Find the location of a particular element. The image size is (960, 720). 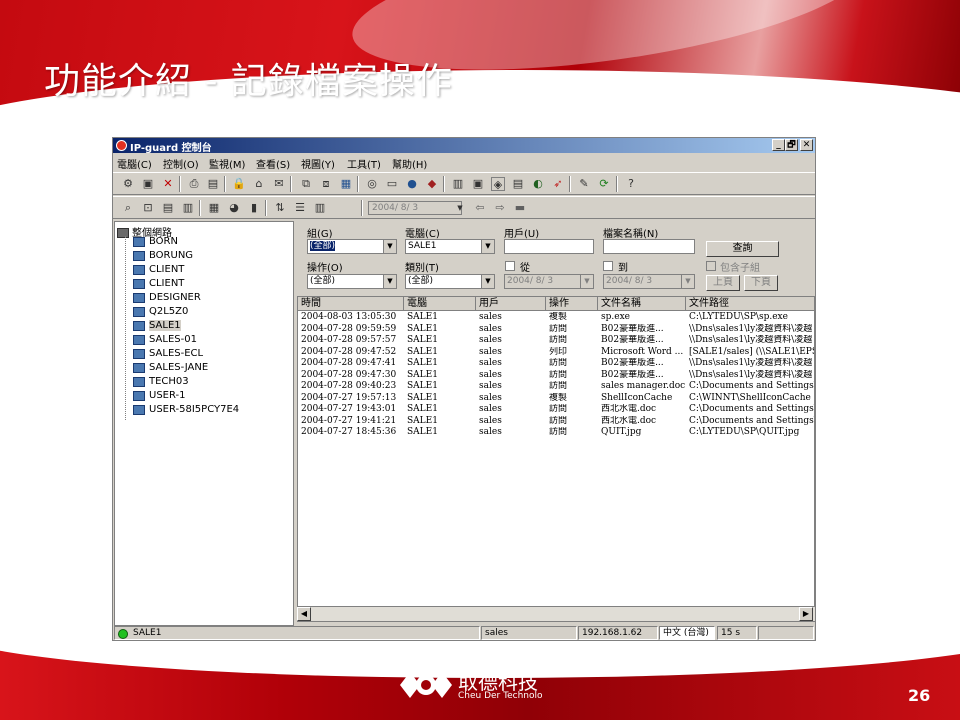

query-button: 查詢 is located at coordinates (742, 249).